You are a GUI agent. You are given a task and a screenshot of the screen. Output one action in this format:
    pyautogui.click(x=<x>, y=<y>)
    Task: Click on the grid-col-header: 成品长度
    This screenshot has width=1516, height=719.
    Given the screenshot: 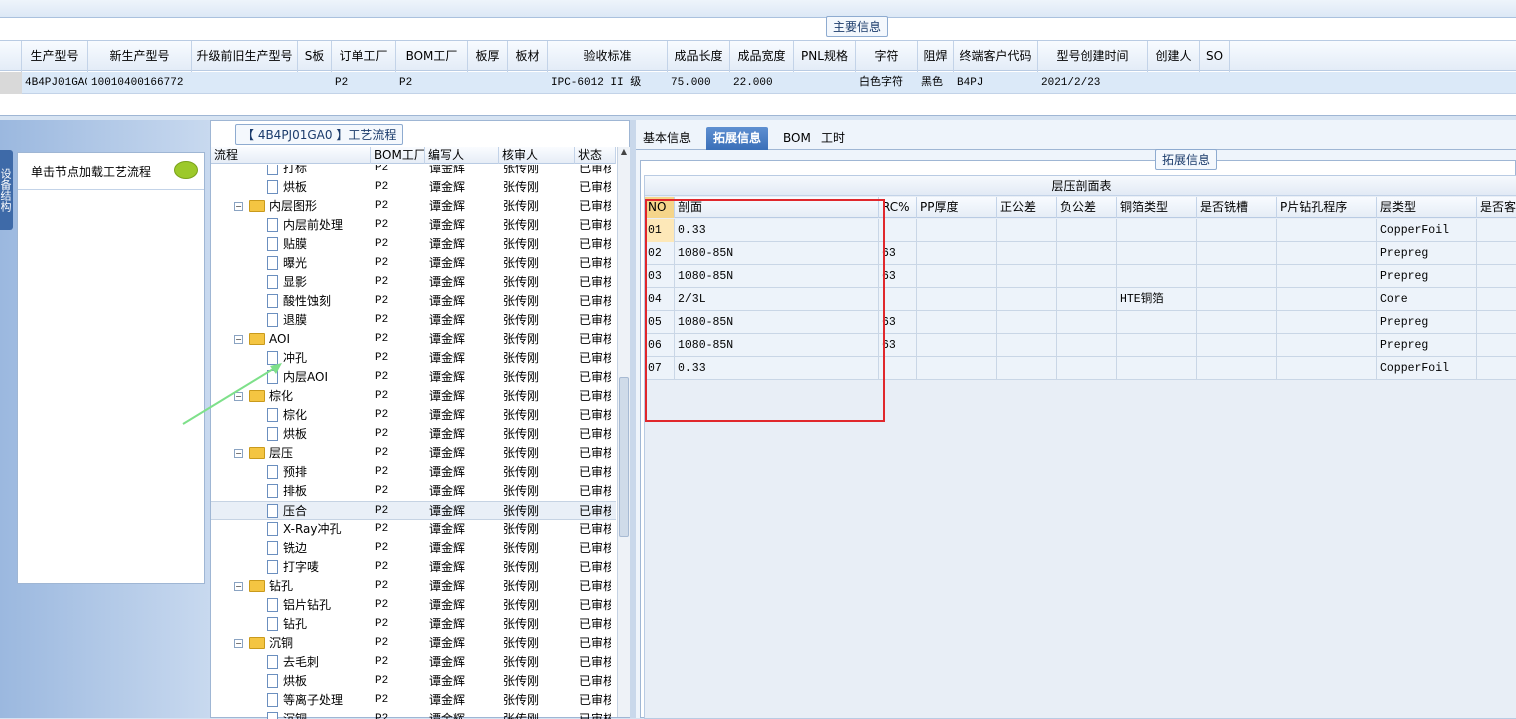 What is the action you would take?
    pyautogui.click(x=699, y=56)
    